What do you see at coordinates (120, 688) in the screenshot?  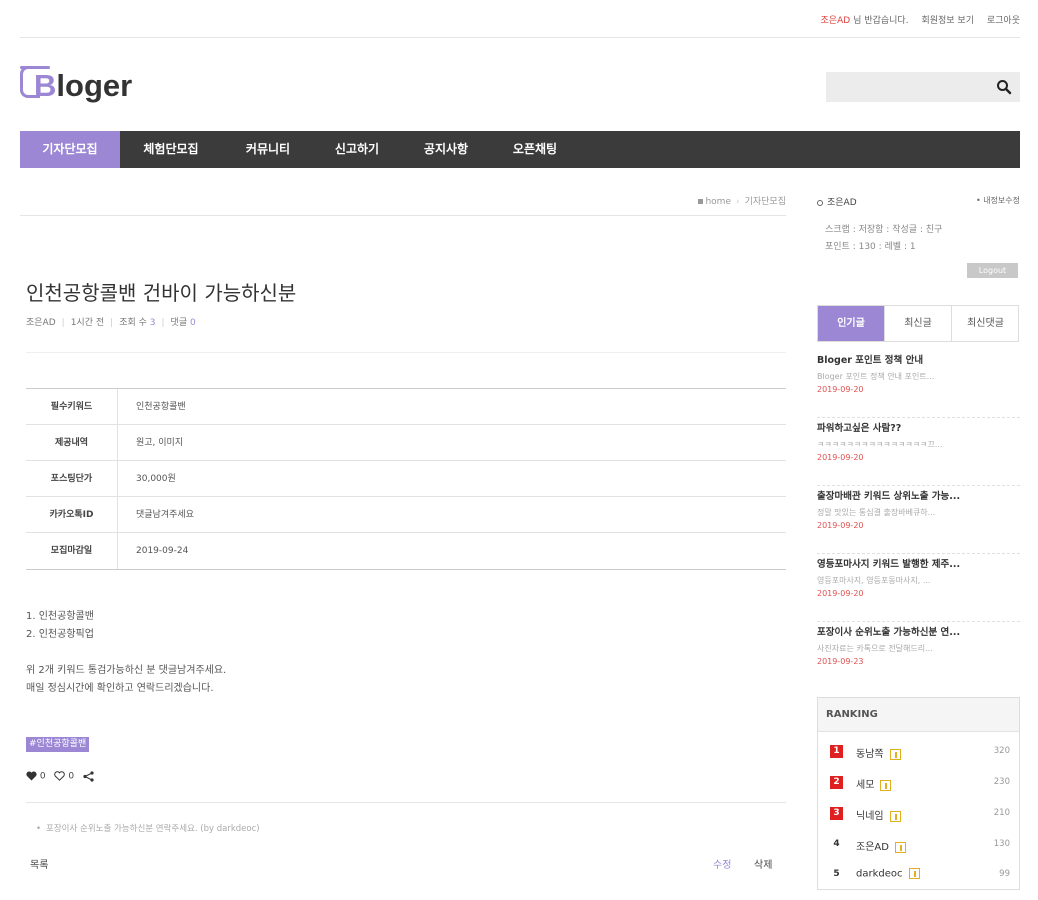 I see `body-line: 매일 정심시간에 확인하고 연락드리겠습니다.` at bounding box center [120, 688].